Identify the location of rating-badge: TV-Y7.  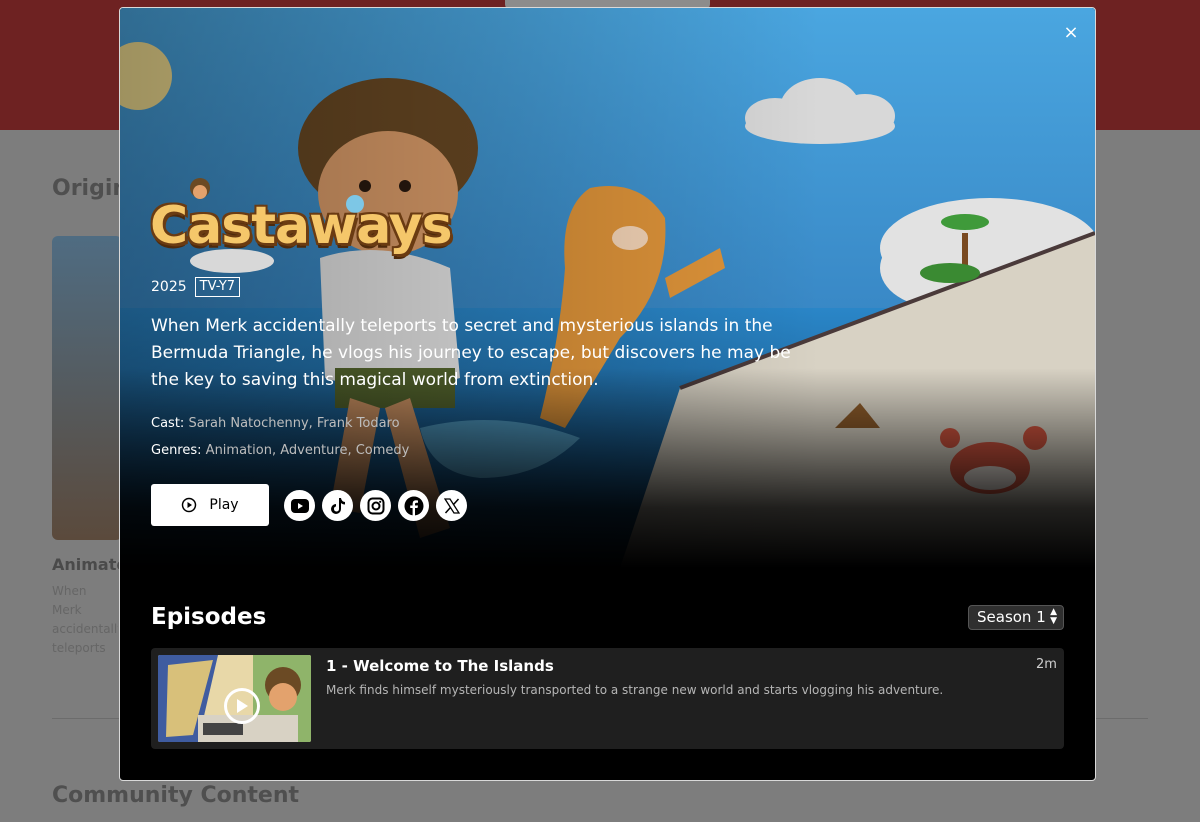
(217, 287).